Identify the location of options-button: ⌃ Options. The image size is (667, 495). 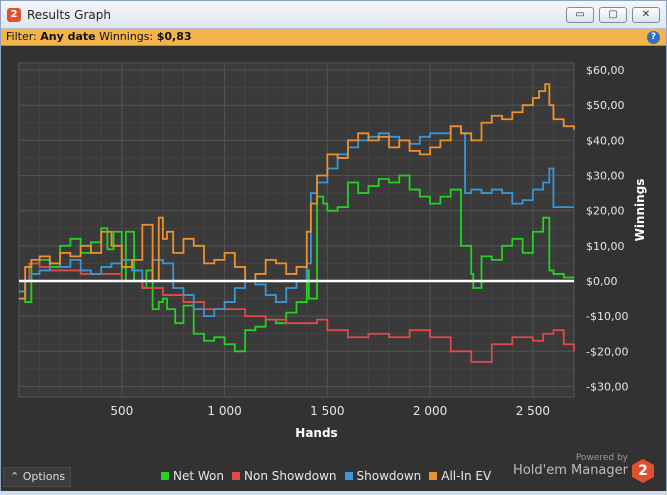
(37, 477).